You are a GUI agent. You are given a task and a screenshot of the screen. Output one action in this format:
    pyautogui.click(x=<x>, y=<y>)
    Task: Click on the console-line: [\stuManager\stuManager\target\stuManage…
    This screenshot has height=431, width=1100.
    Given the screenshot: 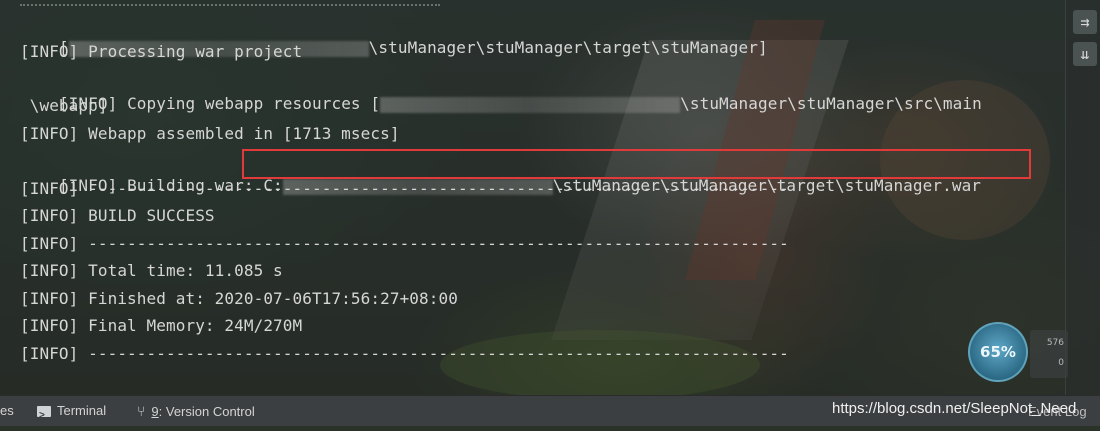 What is the action you would take?
    pyautogui.click(x=394, y=34)
    